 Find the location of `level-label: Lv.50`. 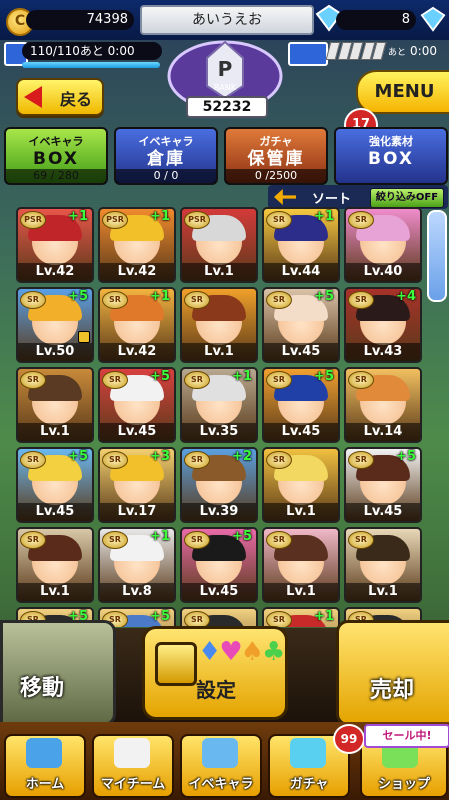

level-label: Lv.50 is located at coordinates (55, 352).